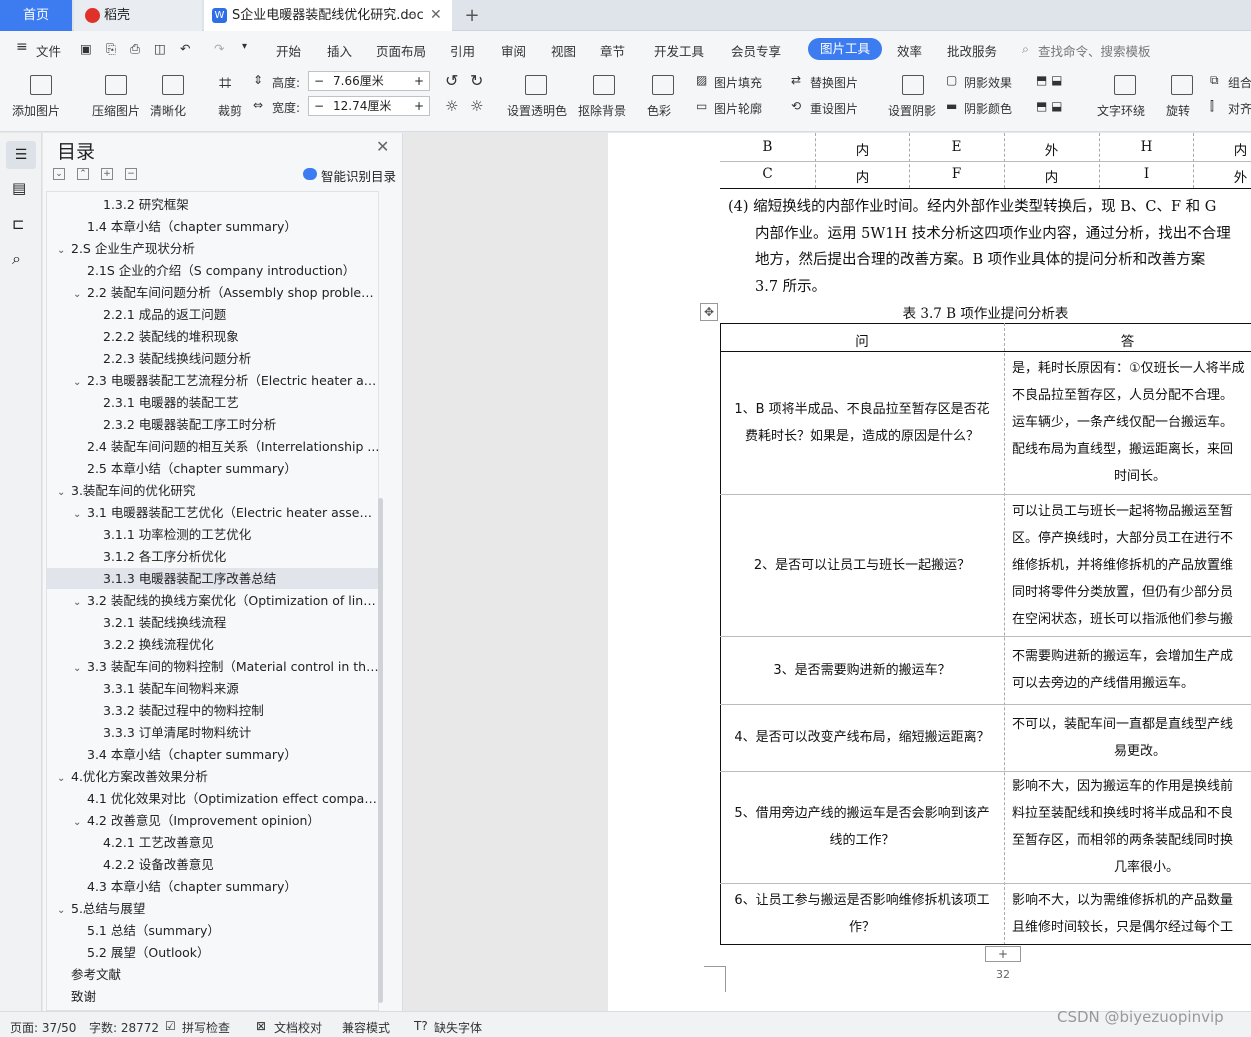 This screenshot has height=1037, width=1251. Describe the element at coordinates (476, 106) in the screenshot. I see `contrast-icon: ☼` at that location.